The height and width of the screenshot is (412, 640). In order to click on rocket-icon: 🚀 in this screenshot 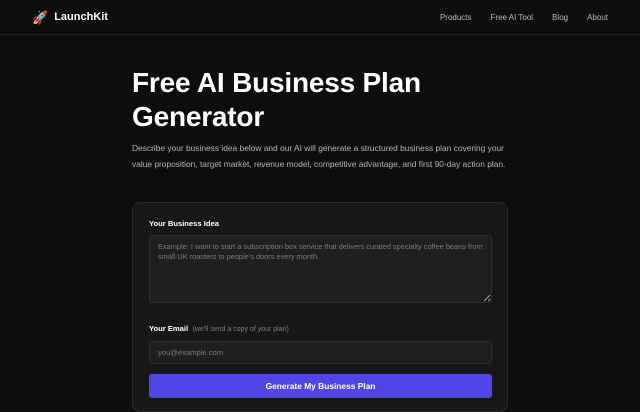, I will do `click(40, 17)`.